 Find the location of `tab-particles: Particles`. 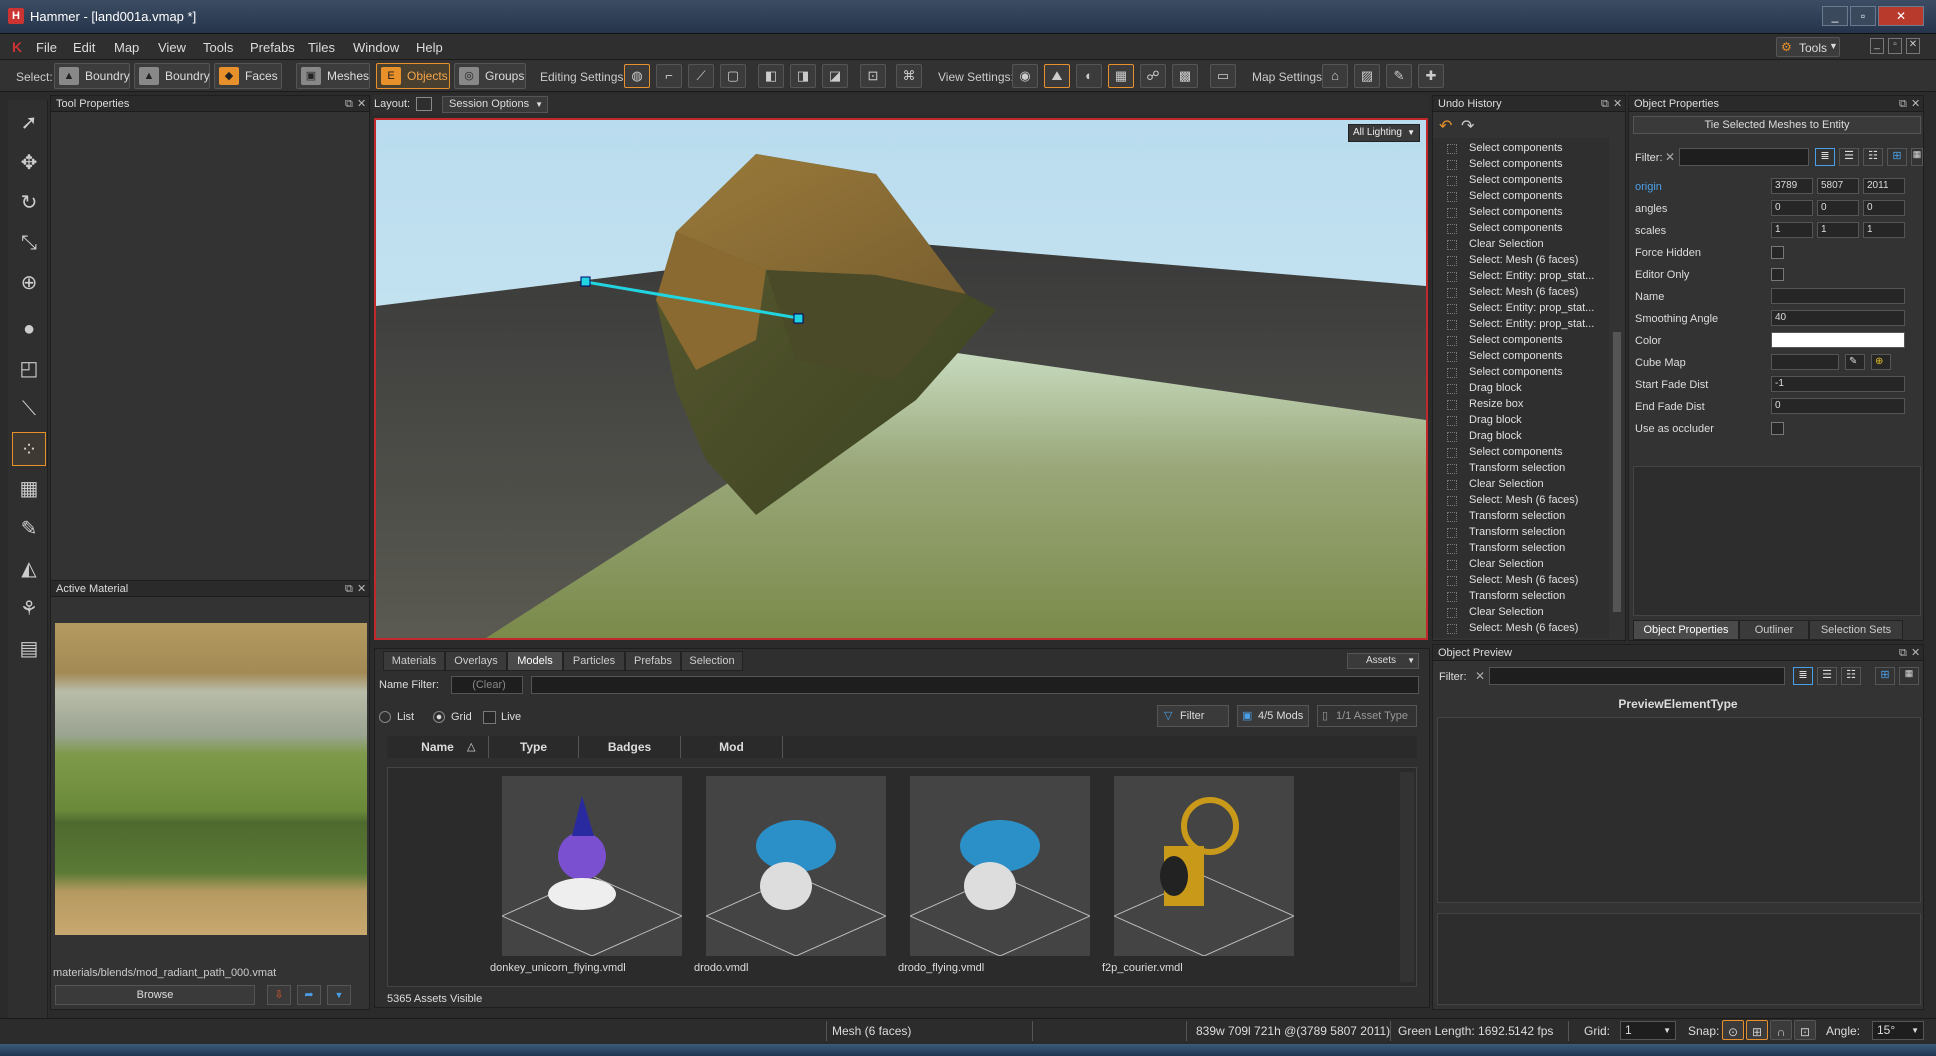

tab-particles: Particles is located at coordinates (594, 661).